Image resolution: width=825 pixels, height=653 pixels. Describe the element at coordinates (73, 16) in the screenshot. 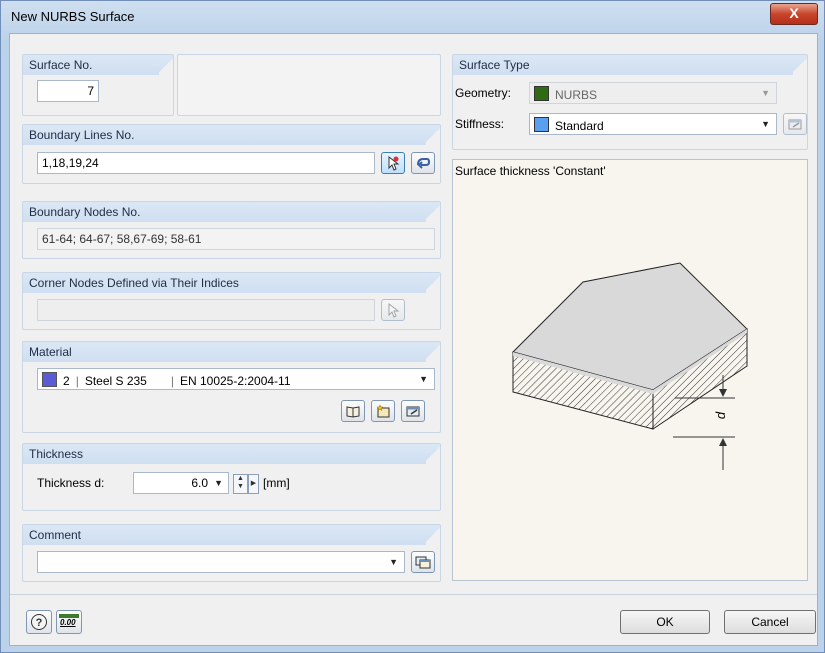

I see `window-title: New NURBS Surface` at that location.